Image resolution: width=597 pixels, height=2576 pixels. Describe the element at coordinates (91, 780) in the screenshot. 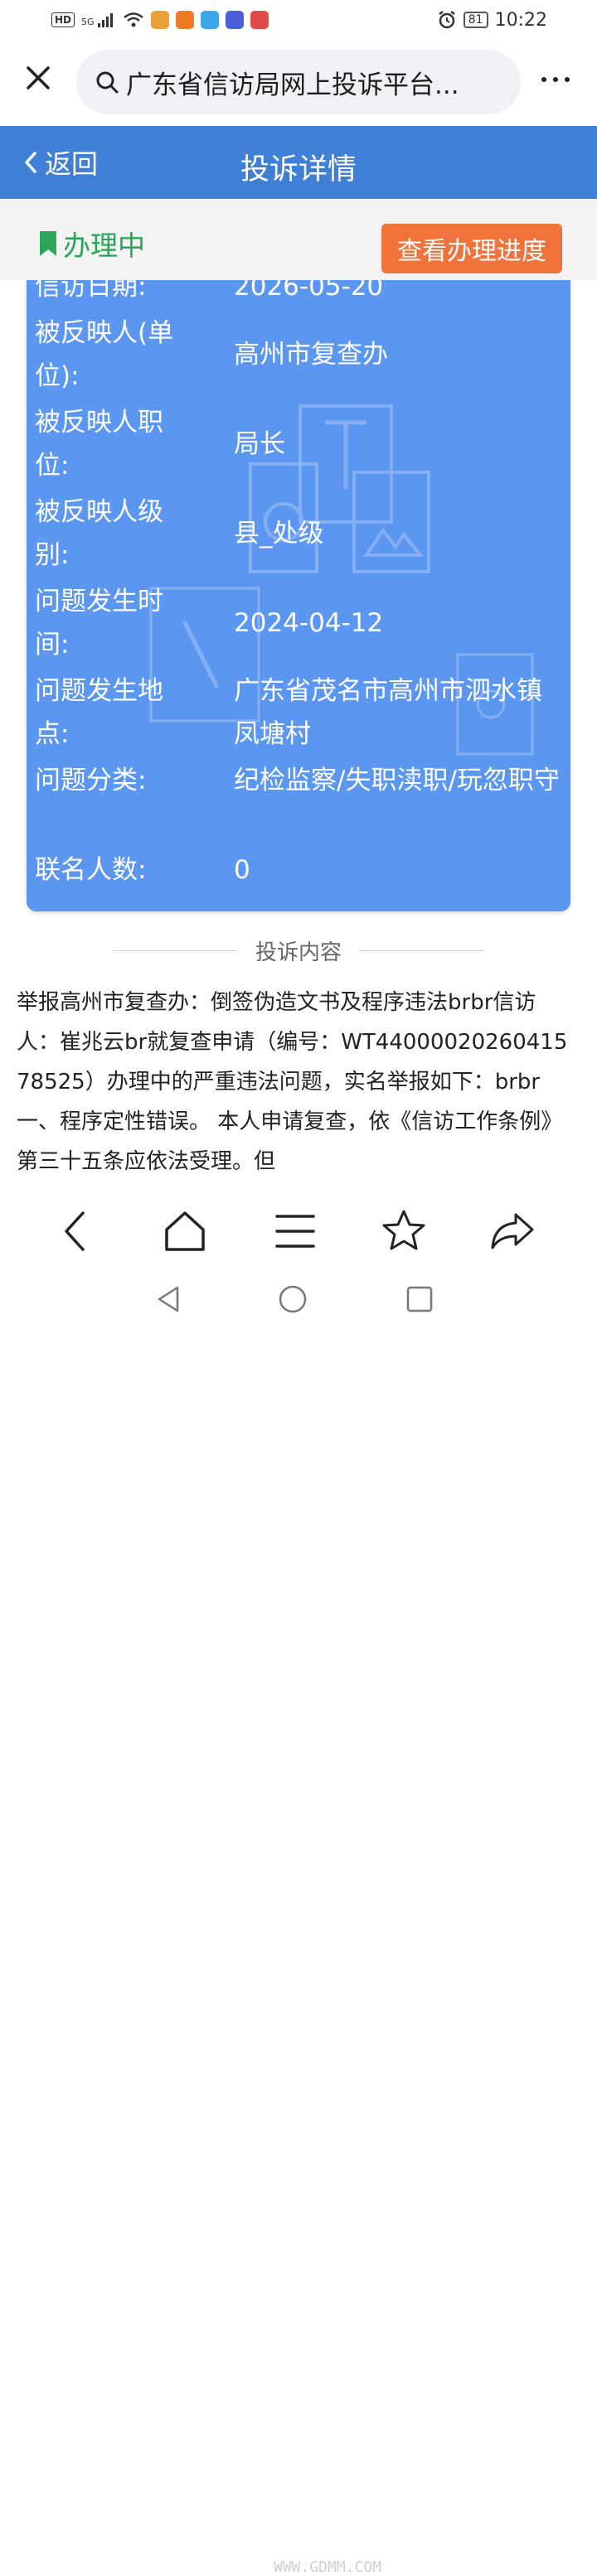

I see `detail-label: 问题分类:` at that location.